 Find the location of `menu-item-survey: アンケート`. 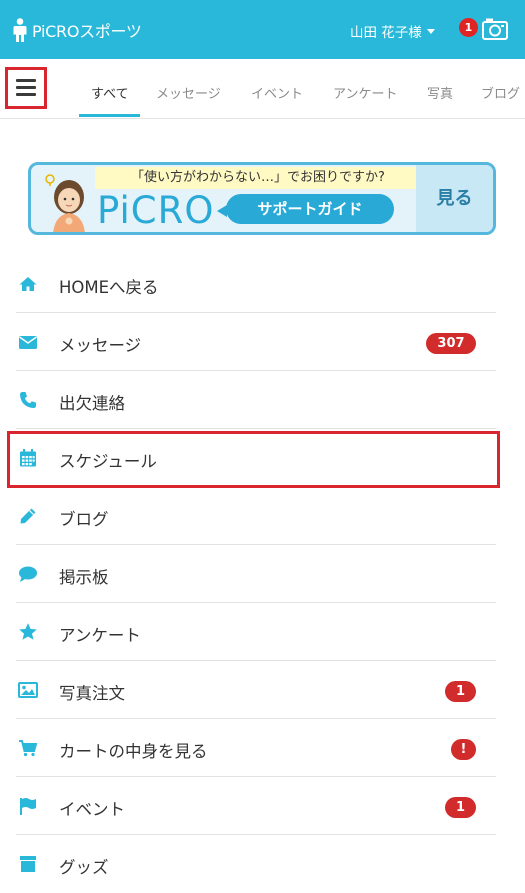

menu-item-survey: アンケート is located at coordinates (256, 632).